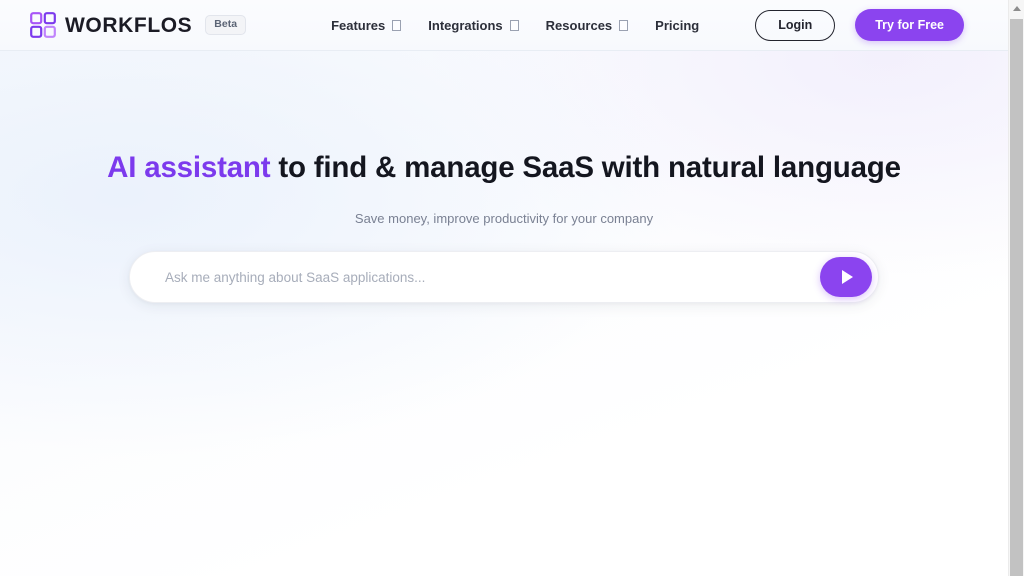  What do you see at coordinates (465, 25) in the screenshot?
I see `nav-item-label: Integrations` at bounding box center [465, 25].